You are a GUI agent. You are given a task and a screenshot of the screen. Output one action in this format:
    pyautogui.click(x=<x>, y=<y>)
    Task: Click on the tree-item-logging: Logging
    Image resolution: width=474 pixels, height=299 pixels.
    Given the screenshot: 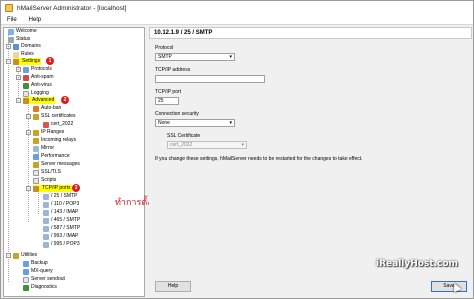 What is the action you would take?
    pyautogui.click(x=36, y=93)
    